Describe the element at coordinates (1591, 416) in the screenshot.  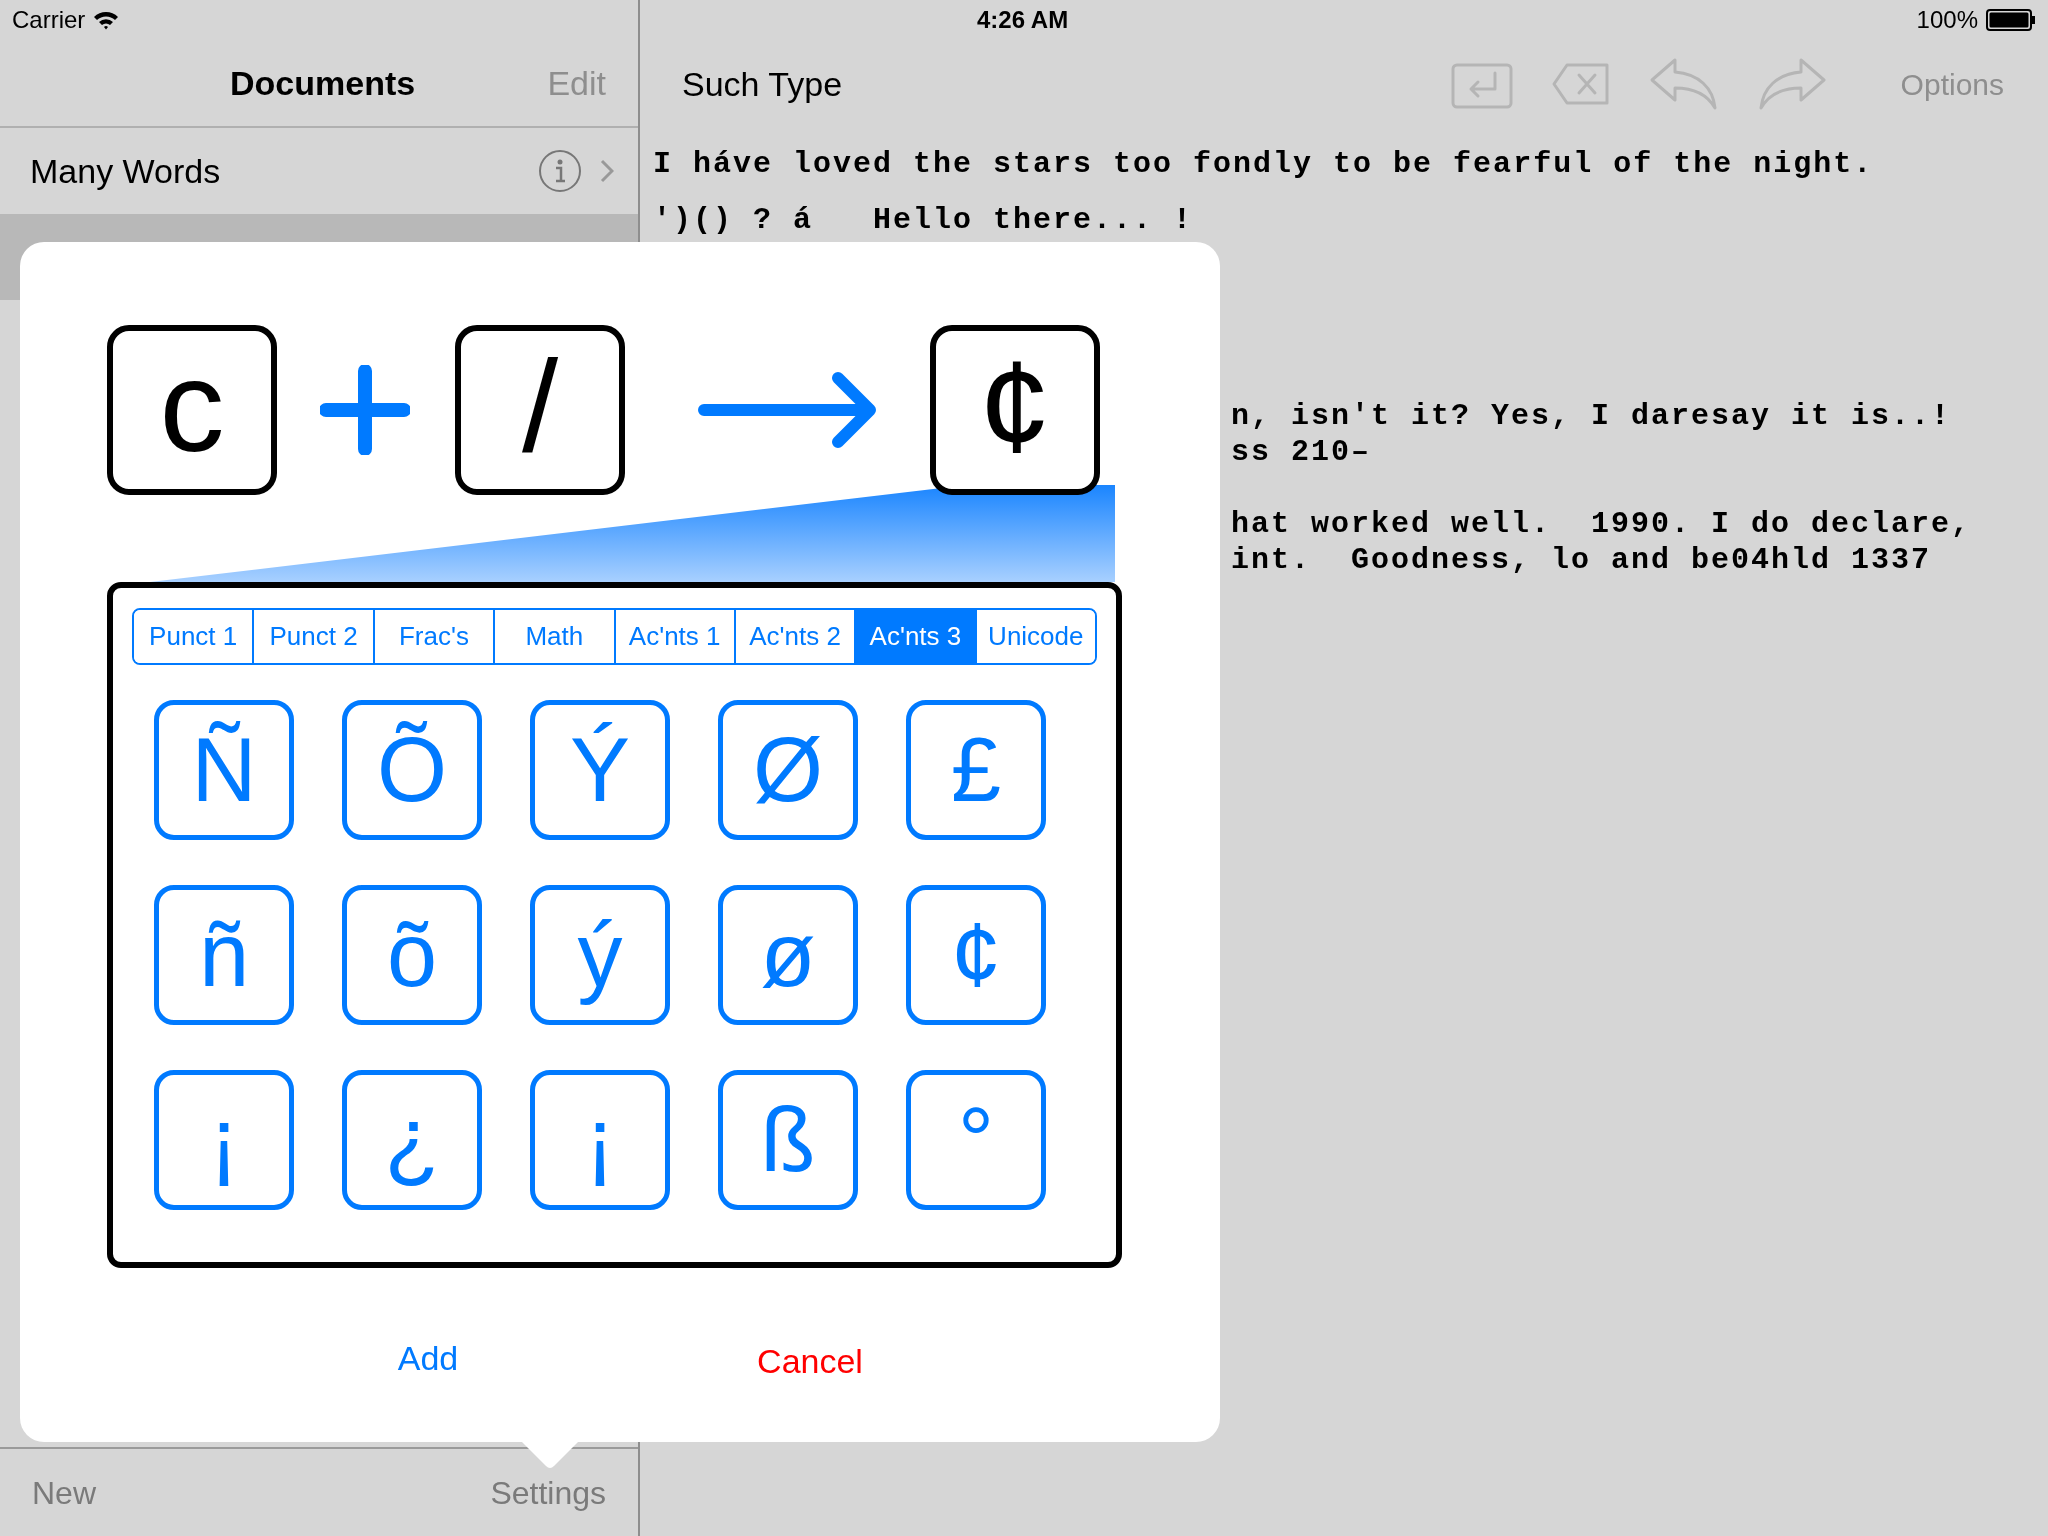
I see `text-line: n, isn't it? Yes, I daresay it is..!` at that location.